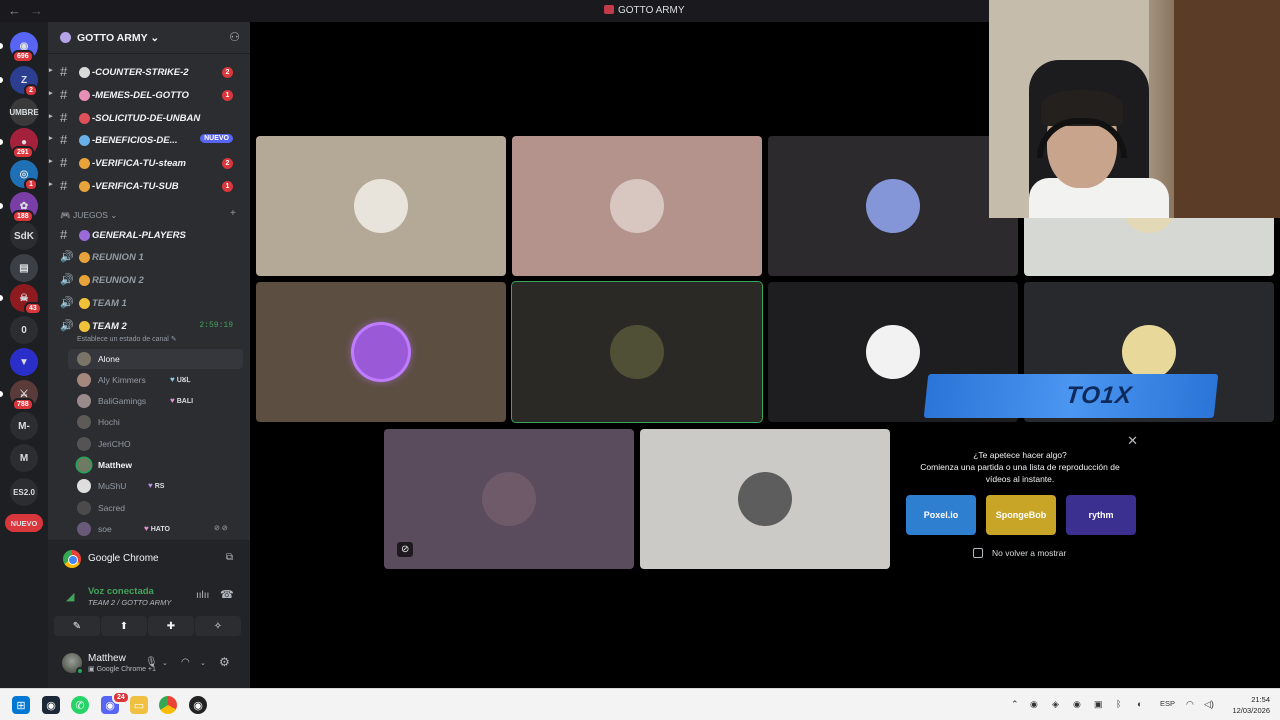  Describe the element at coordinates (145, 186) in the screenshot. I see `channel-item: ▸ # -VERIFICA-TU-SUB 1` at that location.